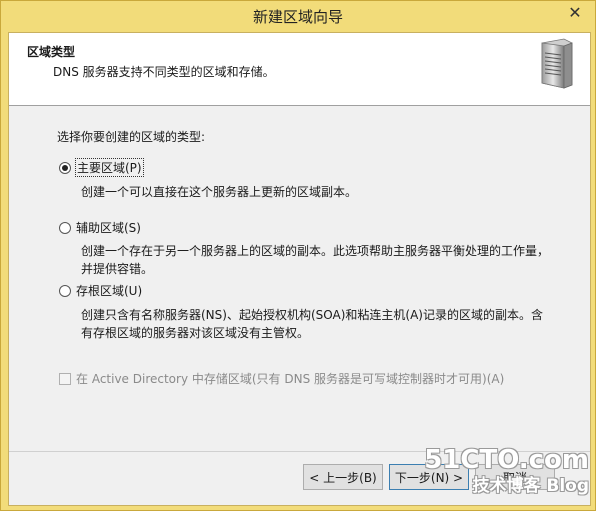 The height and width of the screenshot is (511, 596). I want to click on radio-button-primary, so click(65, 167).